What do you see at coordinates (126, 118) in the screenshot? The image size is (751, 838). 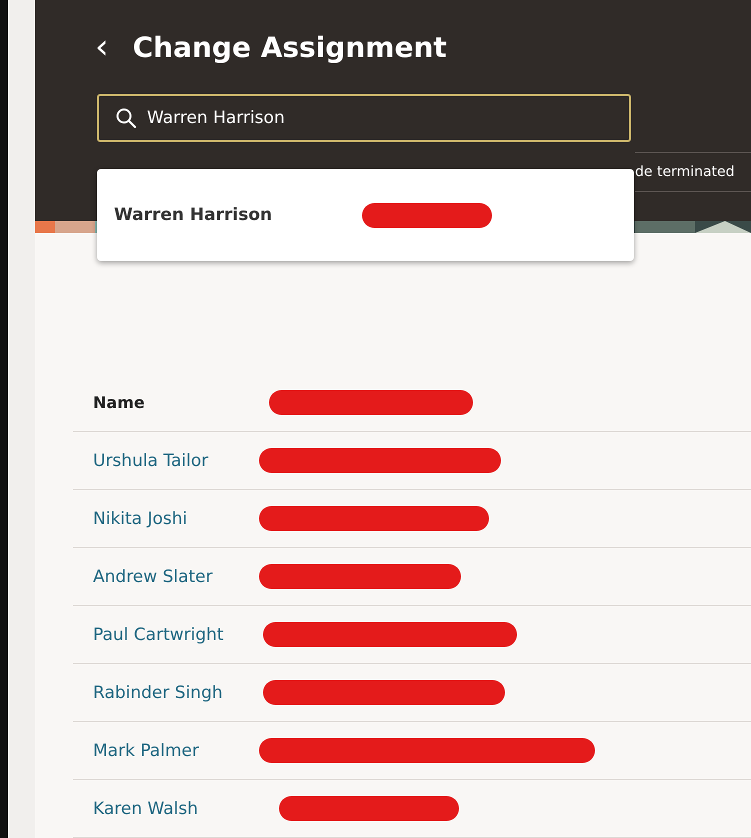 I see `search-icon` at bounding box center [126, 118].